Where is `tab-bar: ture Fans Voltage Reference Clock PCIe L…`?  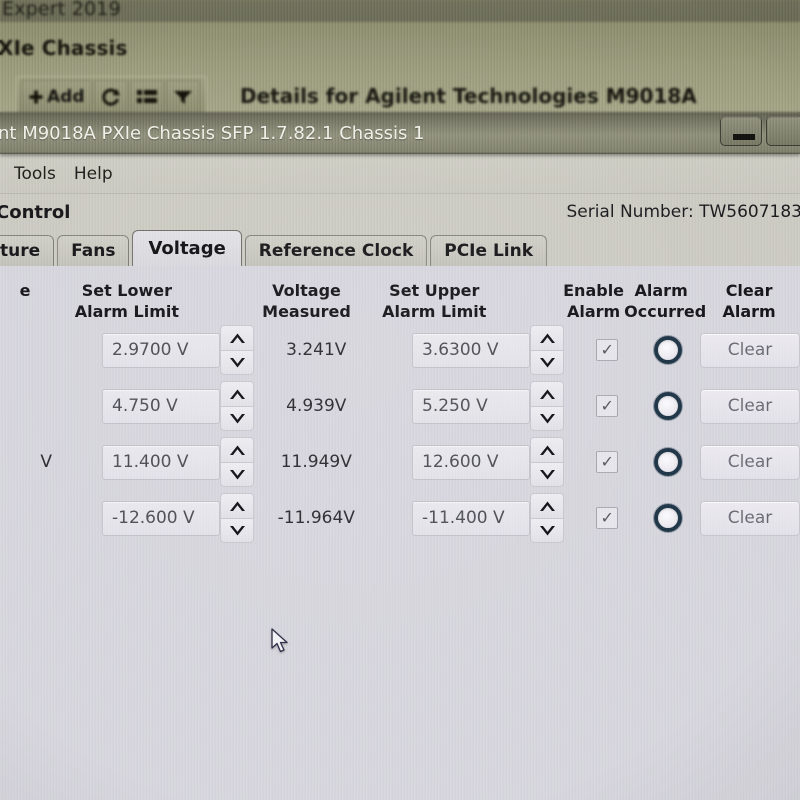 tab-bar: ture Fans Voltage Reference Clock PCIe L… is located at coordinates (400, 248).